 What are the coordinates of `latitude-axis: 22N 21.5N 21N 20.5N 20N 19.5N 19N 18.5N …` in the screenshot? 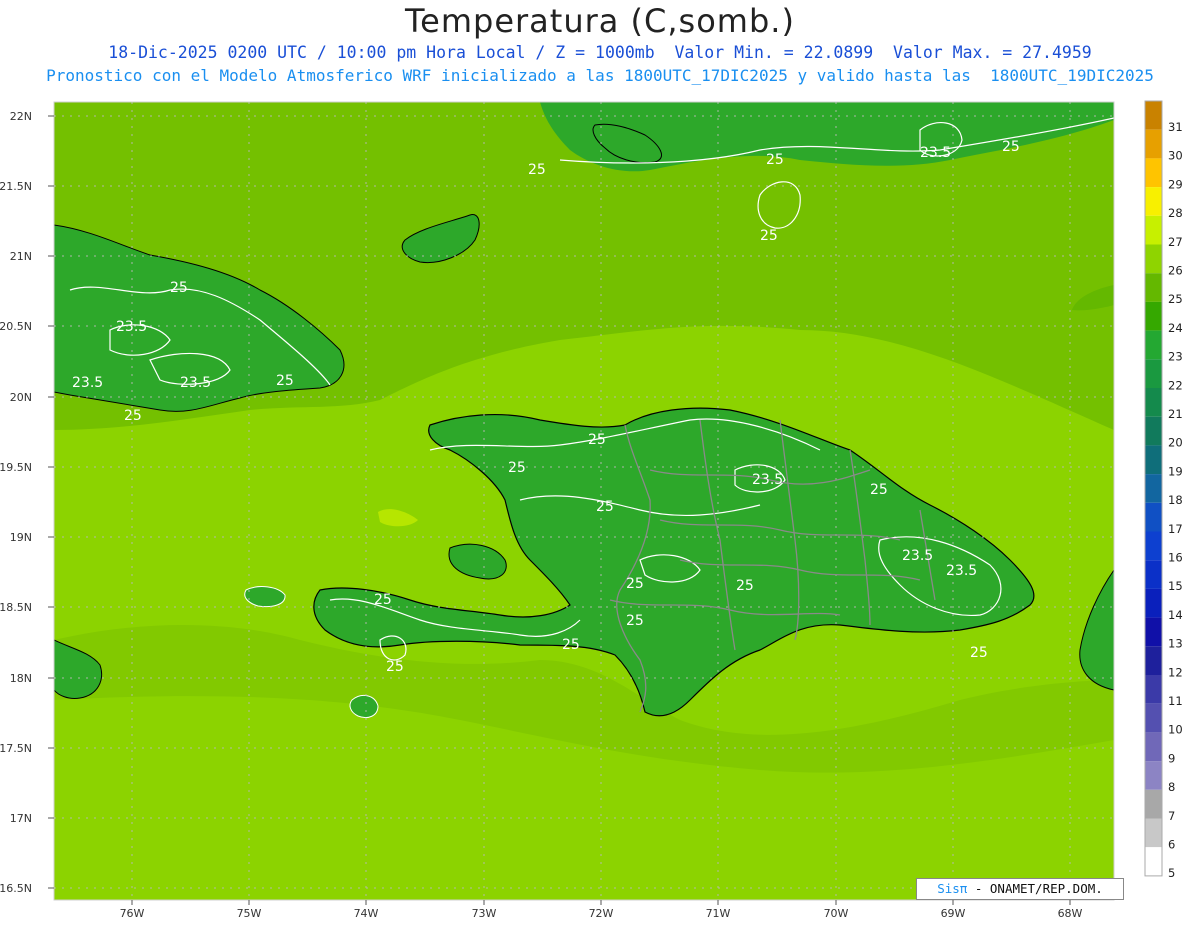 It's located at (16, 502).